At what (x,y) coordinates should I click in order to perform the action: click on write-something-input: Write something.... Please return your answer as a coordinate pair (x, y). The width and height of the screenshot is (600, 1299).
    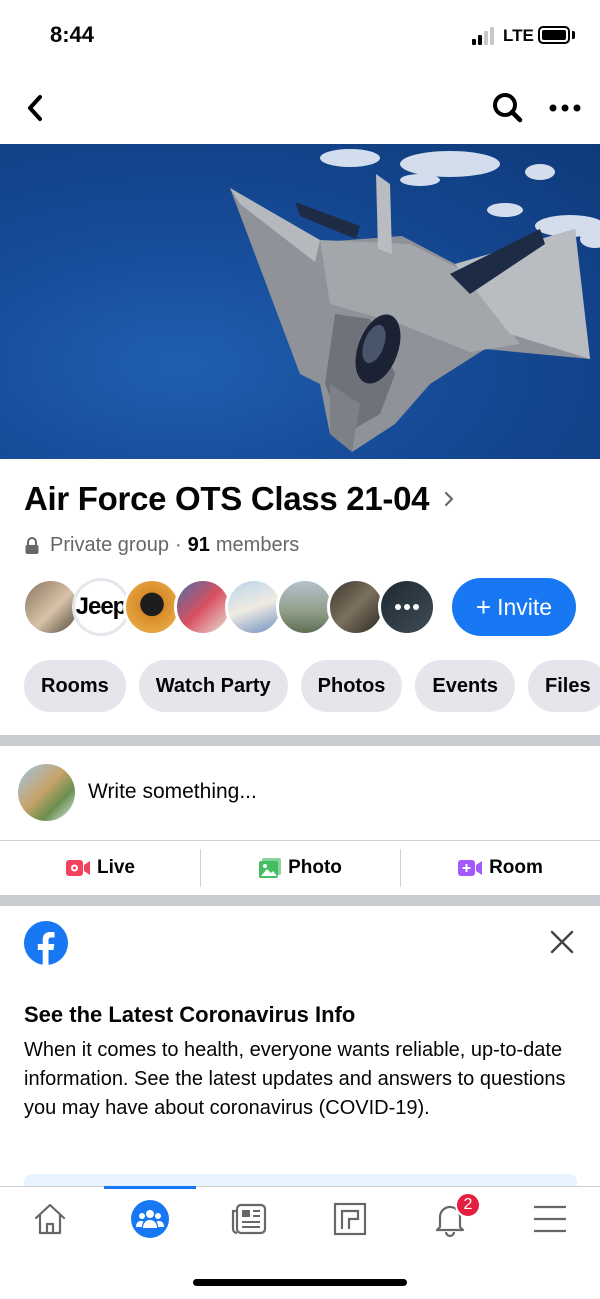
    Looking at the image, I should click on (172, 792).